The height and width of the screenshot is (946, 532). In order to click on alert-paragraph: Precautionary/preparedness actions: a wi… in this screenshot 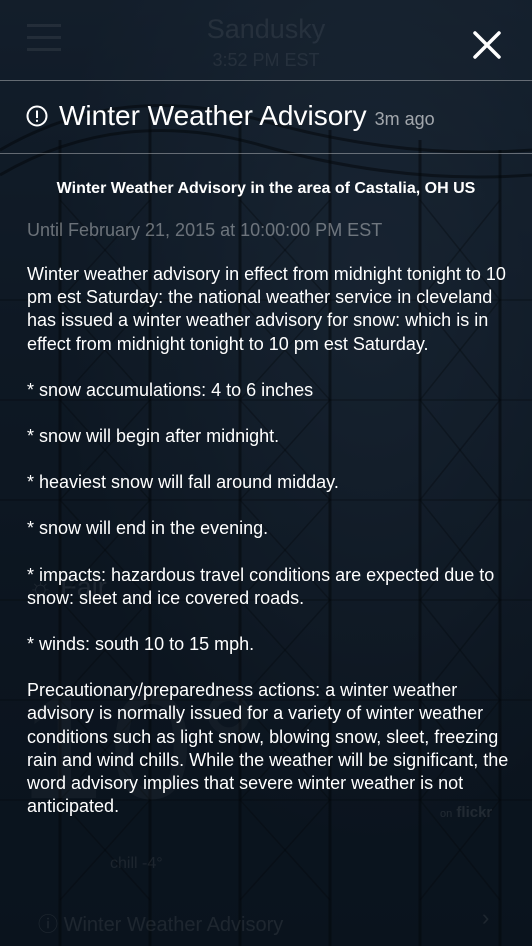, I will do `click(268, 748)`.